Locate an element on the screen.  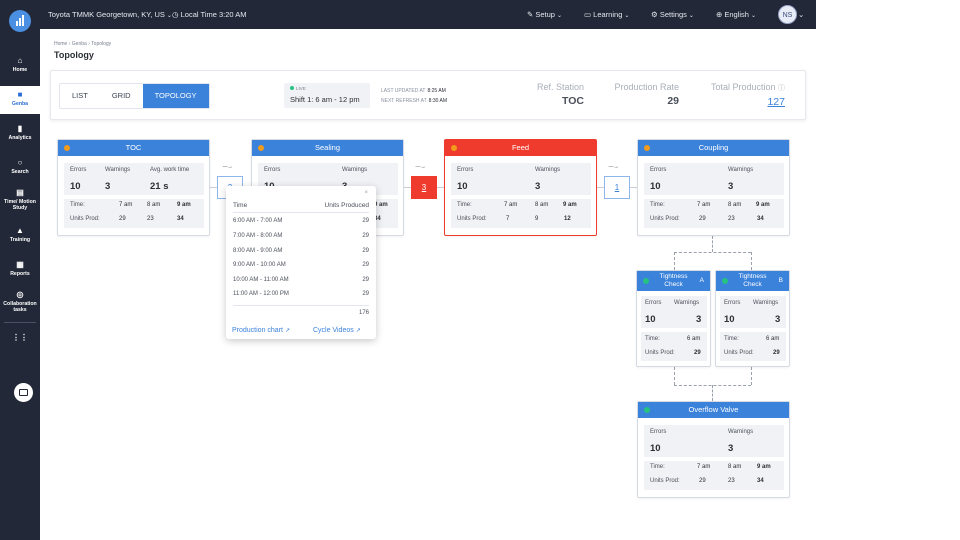
row-time: 6:00 AM - 7:00 AM is located at coordinates (258, 221).